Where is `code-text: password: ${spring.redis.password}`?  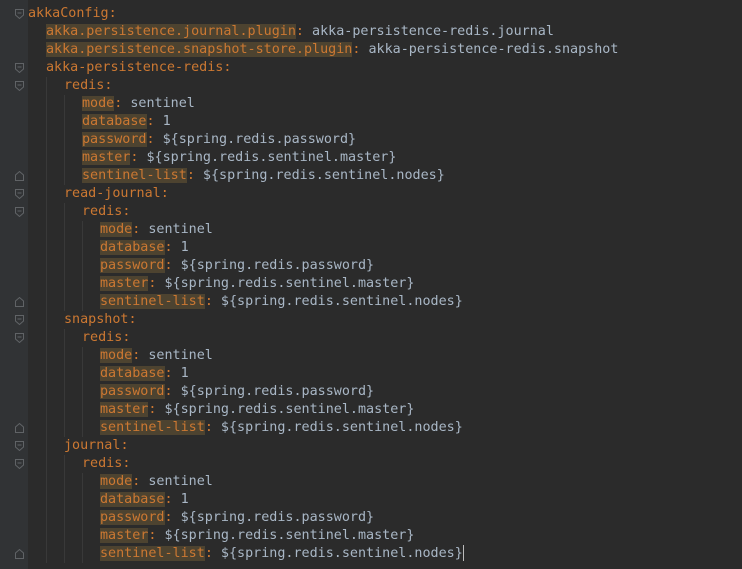 code-text: password: ${spring.redis.password} is located at coordinates (201, 392).